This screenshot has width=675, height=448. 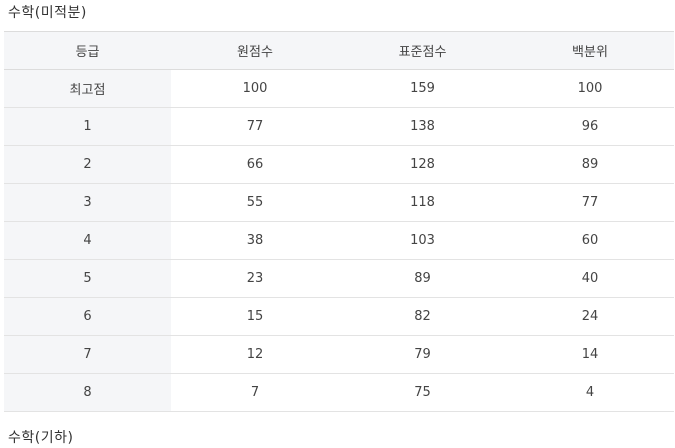 I want to click on cell-standard-score: 128, so click(x=422, y=164).